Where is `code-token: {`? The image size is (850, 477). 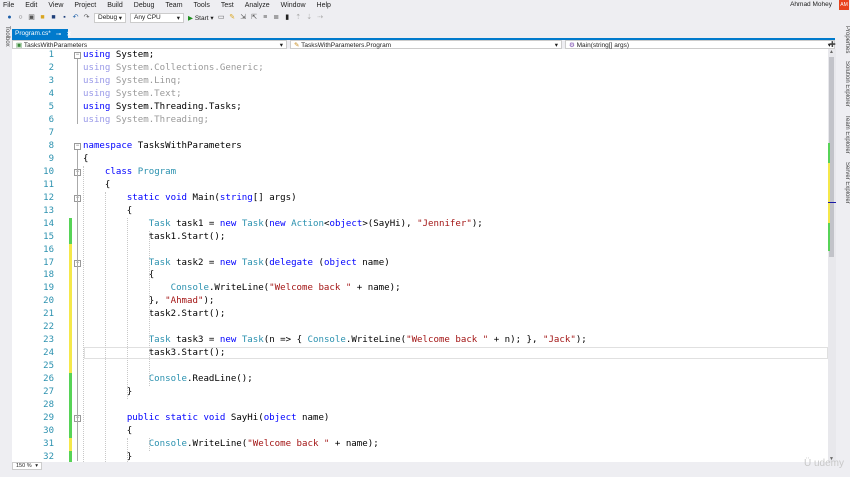 code-token: { is located at coordinates (119, 275).